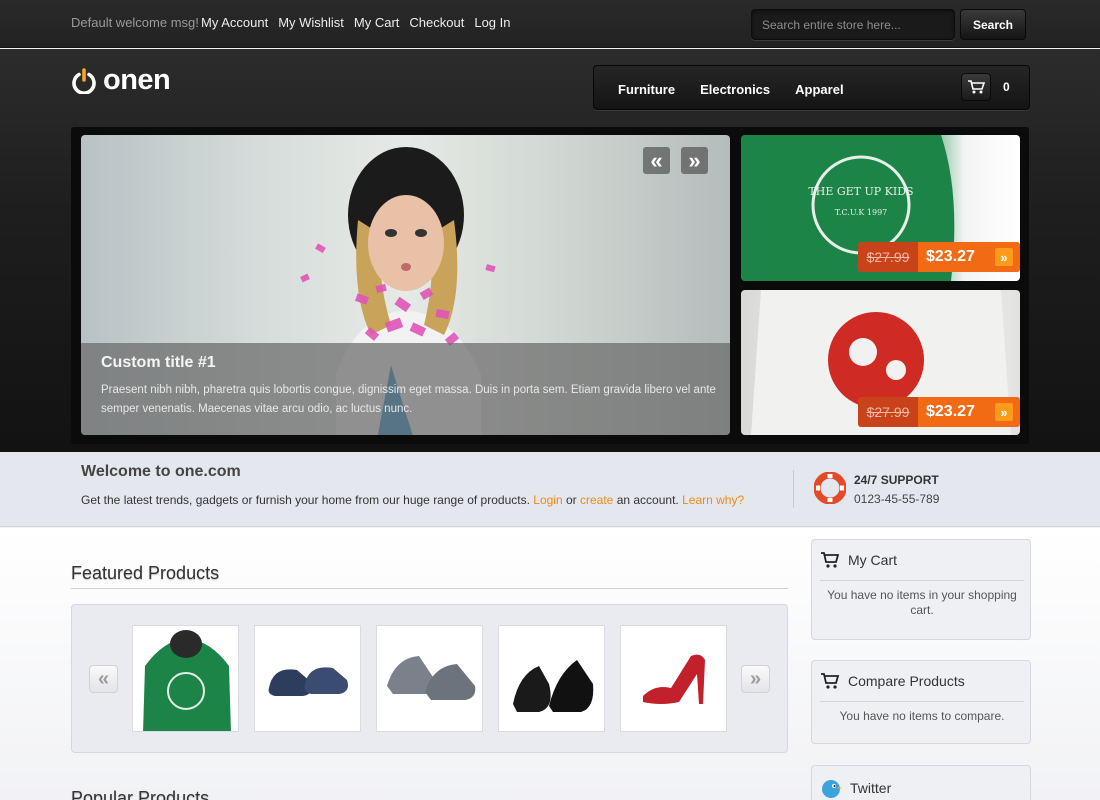 This screenshot has width=1100, height=800. Describe the element at coordinates (158, 362) in the screenshot. I see `caption-title: Custom title #1` at that location.